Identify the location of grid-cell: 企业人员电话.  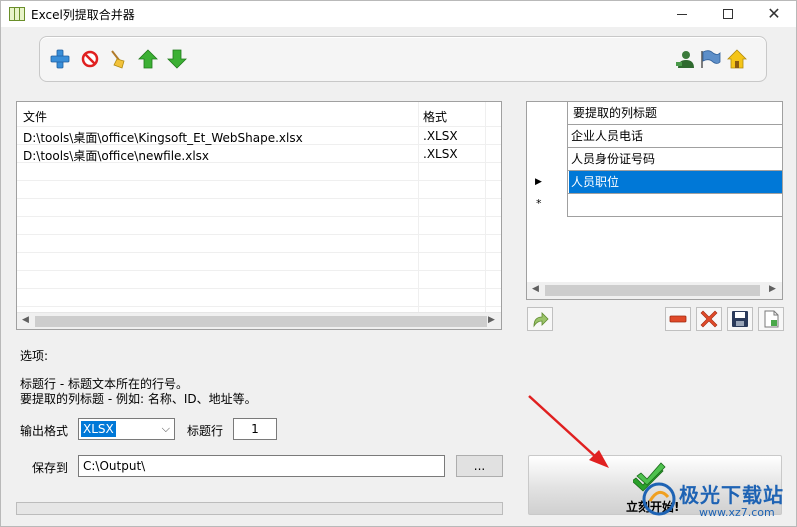
(675, 136).